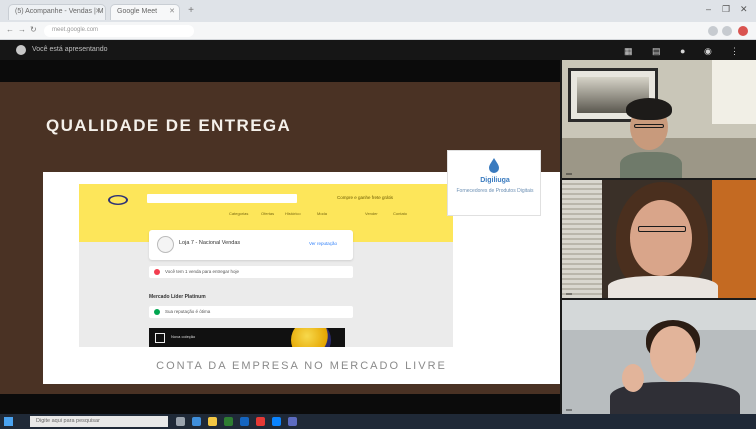  I want to click on nav-item: Moda, so click(322, 213).